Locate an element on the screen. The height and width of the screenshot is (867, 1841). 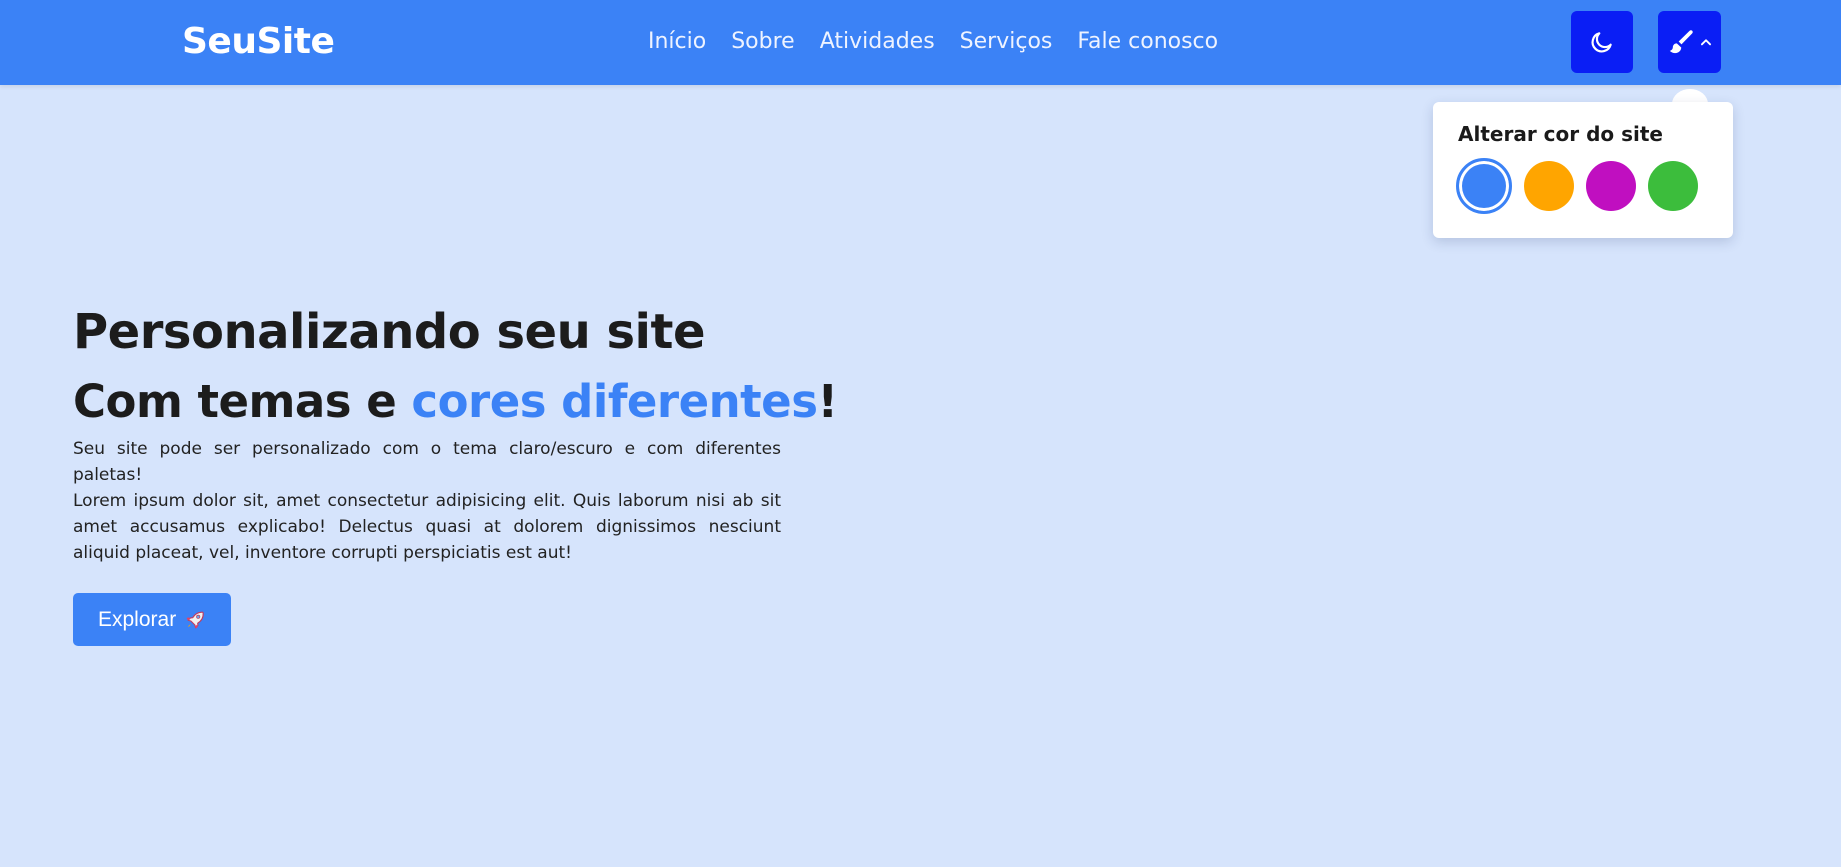
hero-subtitle-suffix: ! is located at coordinates (827, 401).